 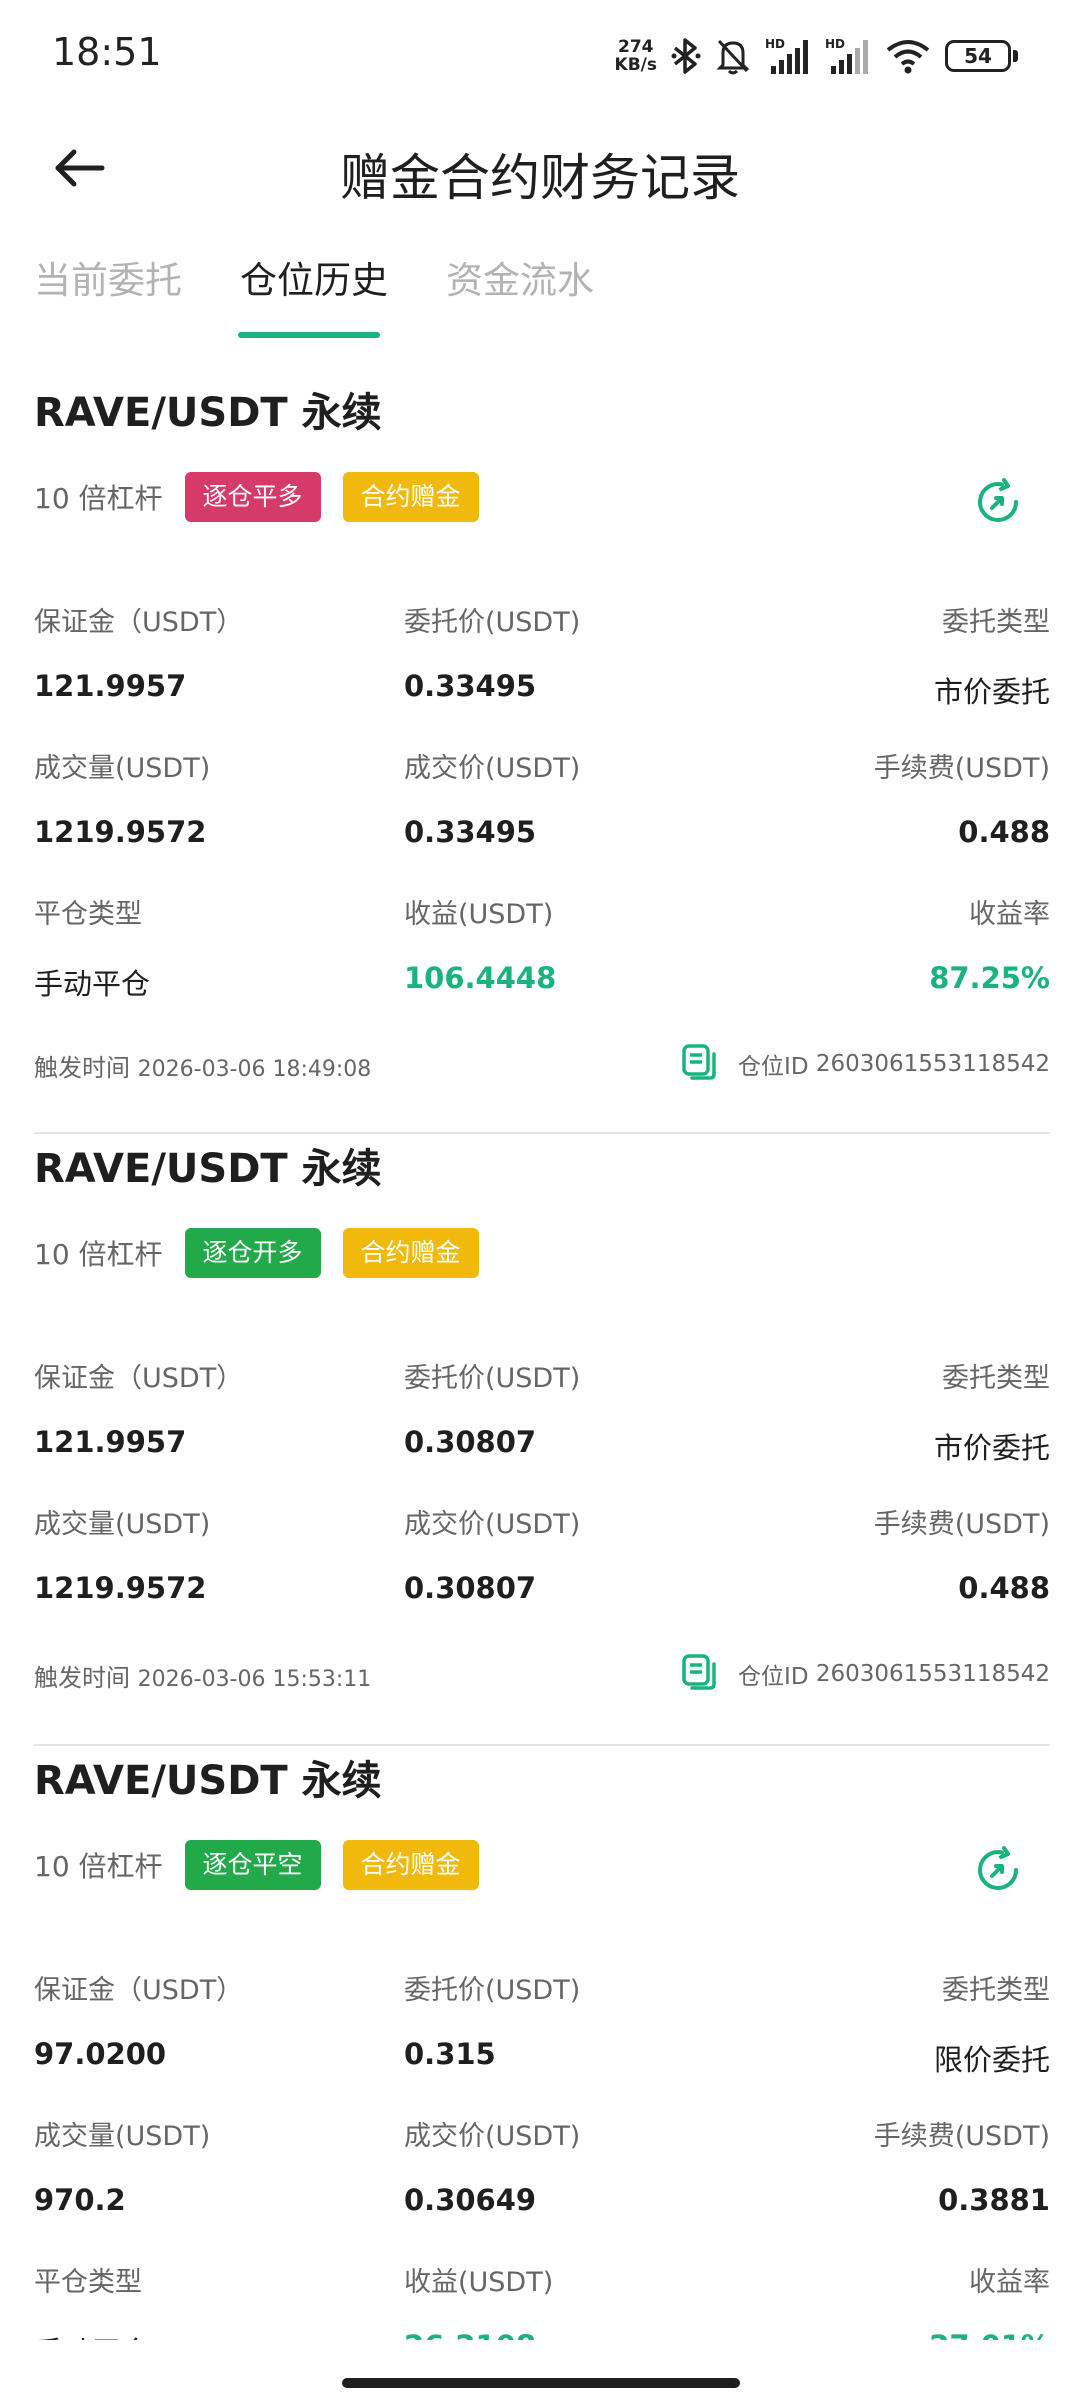 I want to click on status-icons: 274 KB/s HD HD 54, so click(x=816, y=56).